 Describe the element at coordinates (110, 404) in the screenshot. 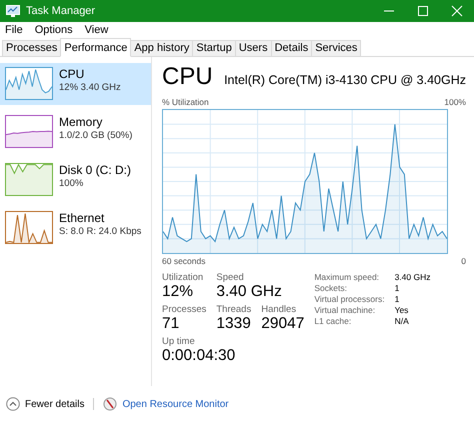

I see `gauge-icon` at that location.